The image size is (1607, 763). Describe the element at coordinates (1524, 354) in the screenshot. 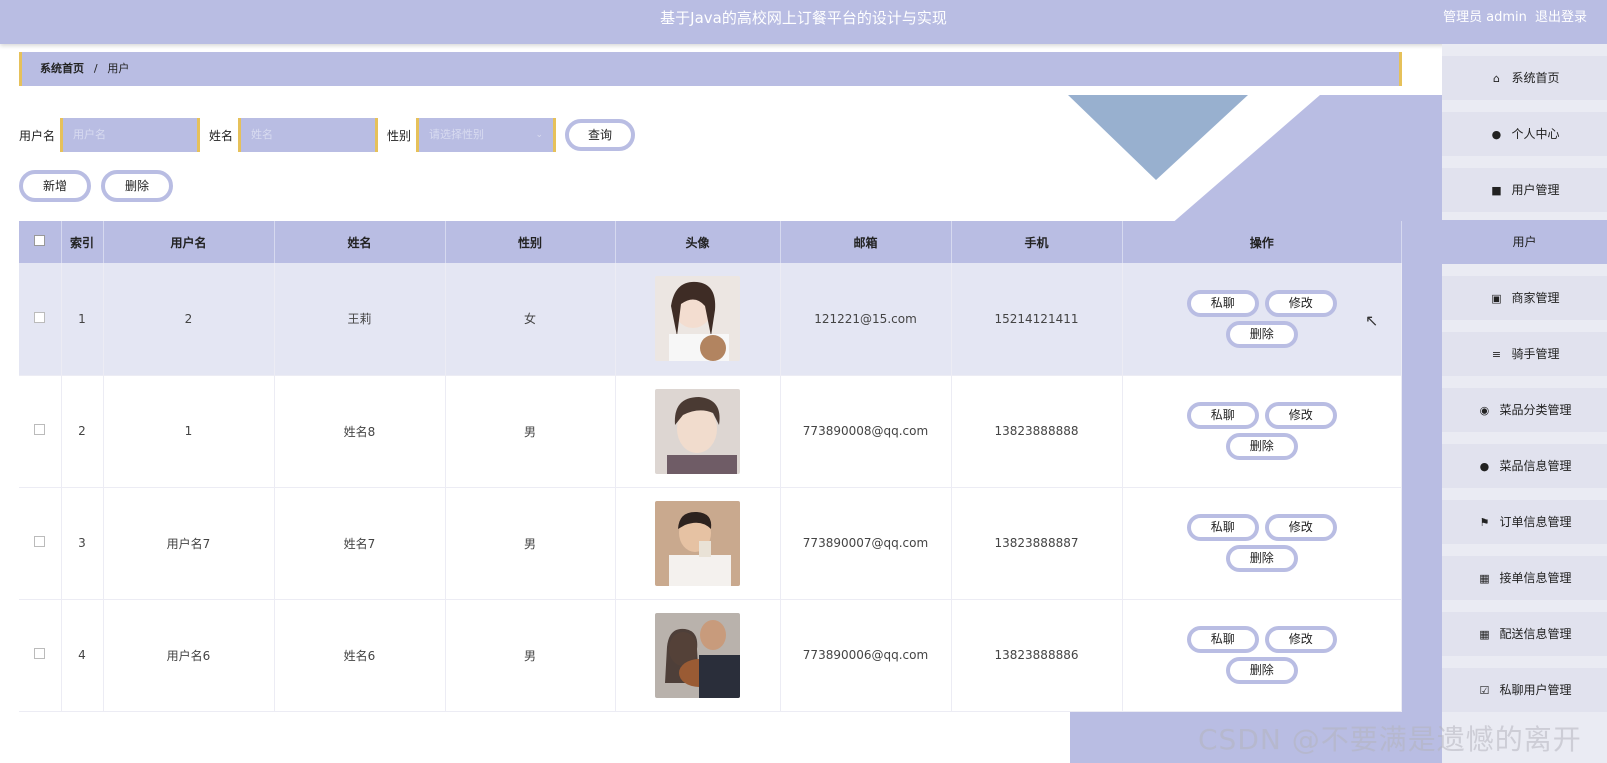

I see `sidebar-item-riders: ≡ 骑手管理` at that location.